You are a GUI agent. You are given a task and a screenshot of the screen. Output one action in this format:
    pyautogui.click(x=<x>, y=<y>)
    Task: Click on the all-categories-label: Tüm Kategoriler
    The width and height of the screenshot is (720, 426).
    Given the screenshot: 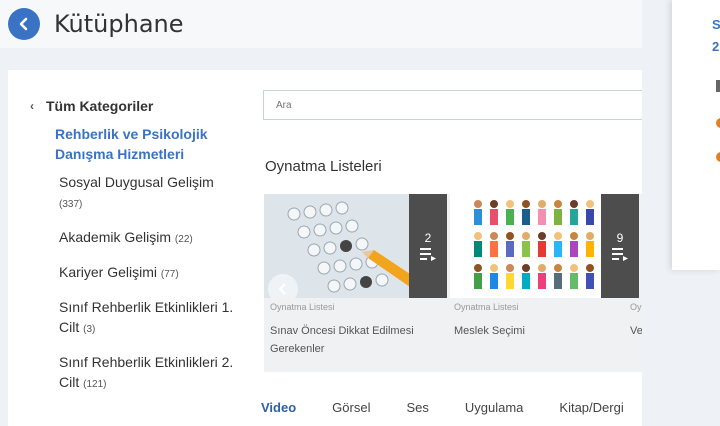 What is the action you would take?
    pyautogui.click(x=100, y=106)
    